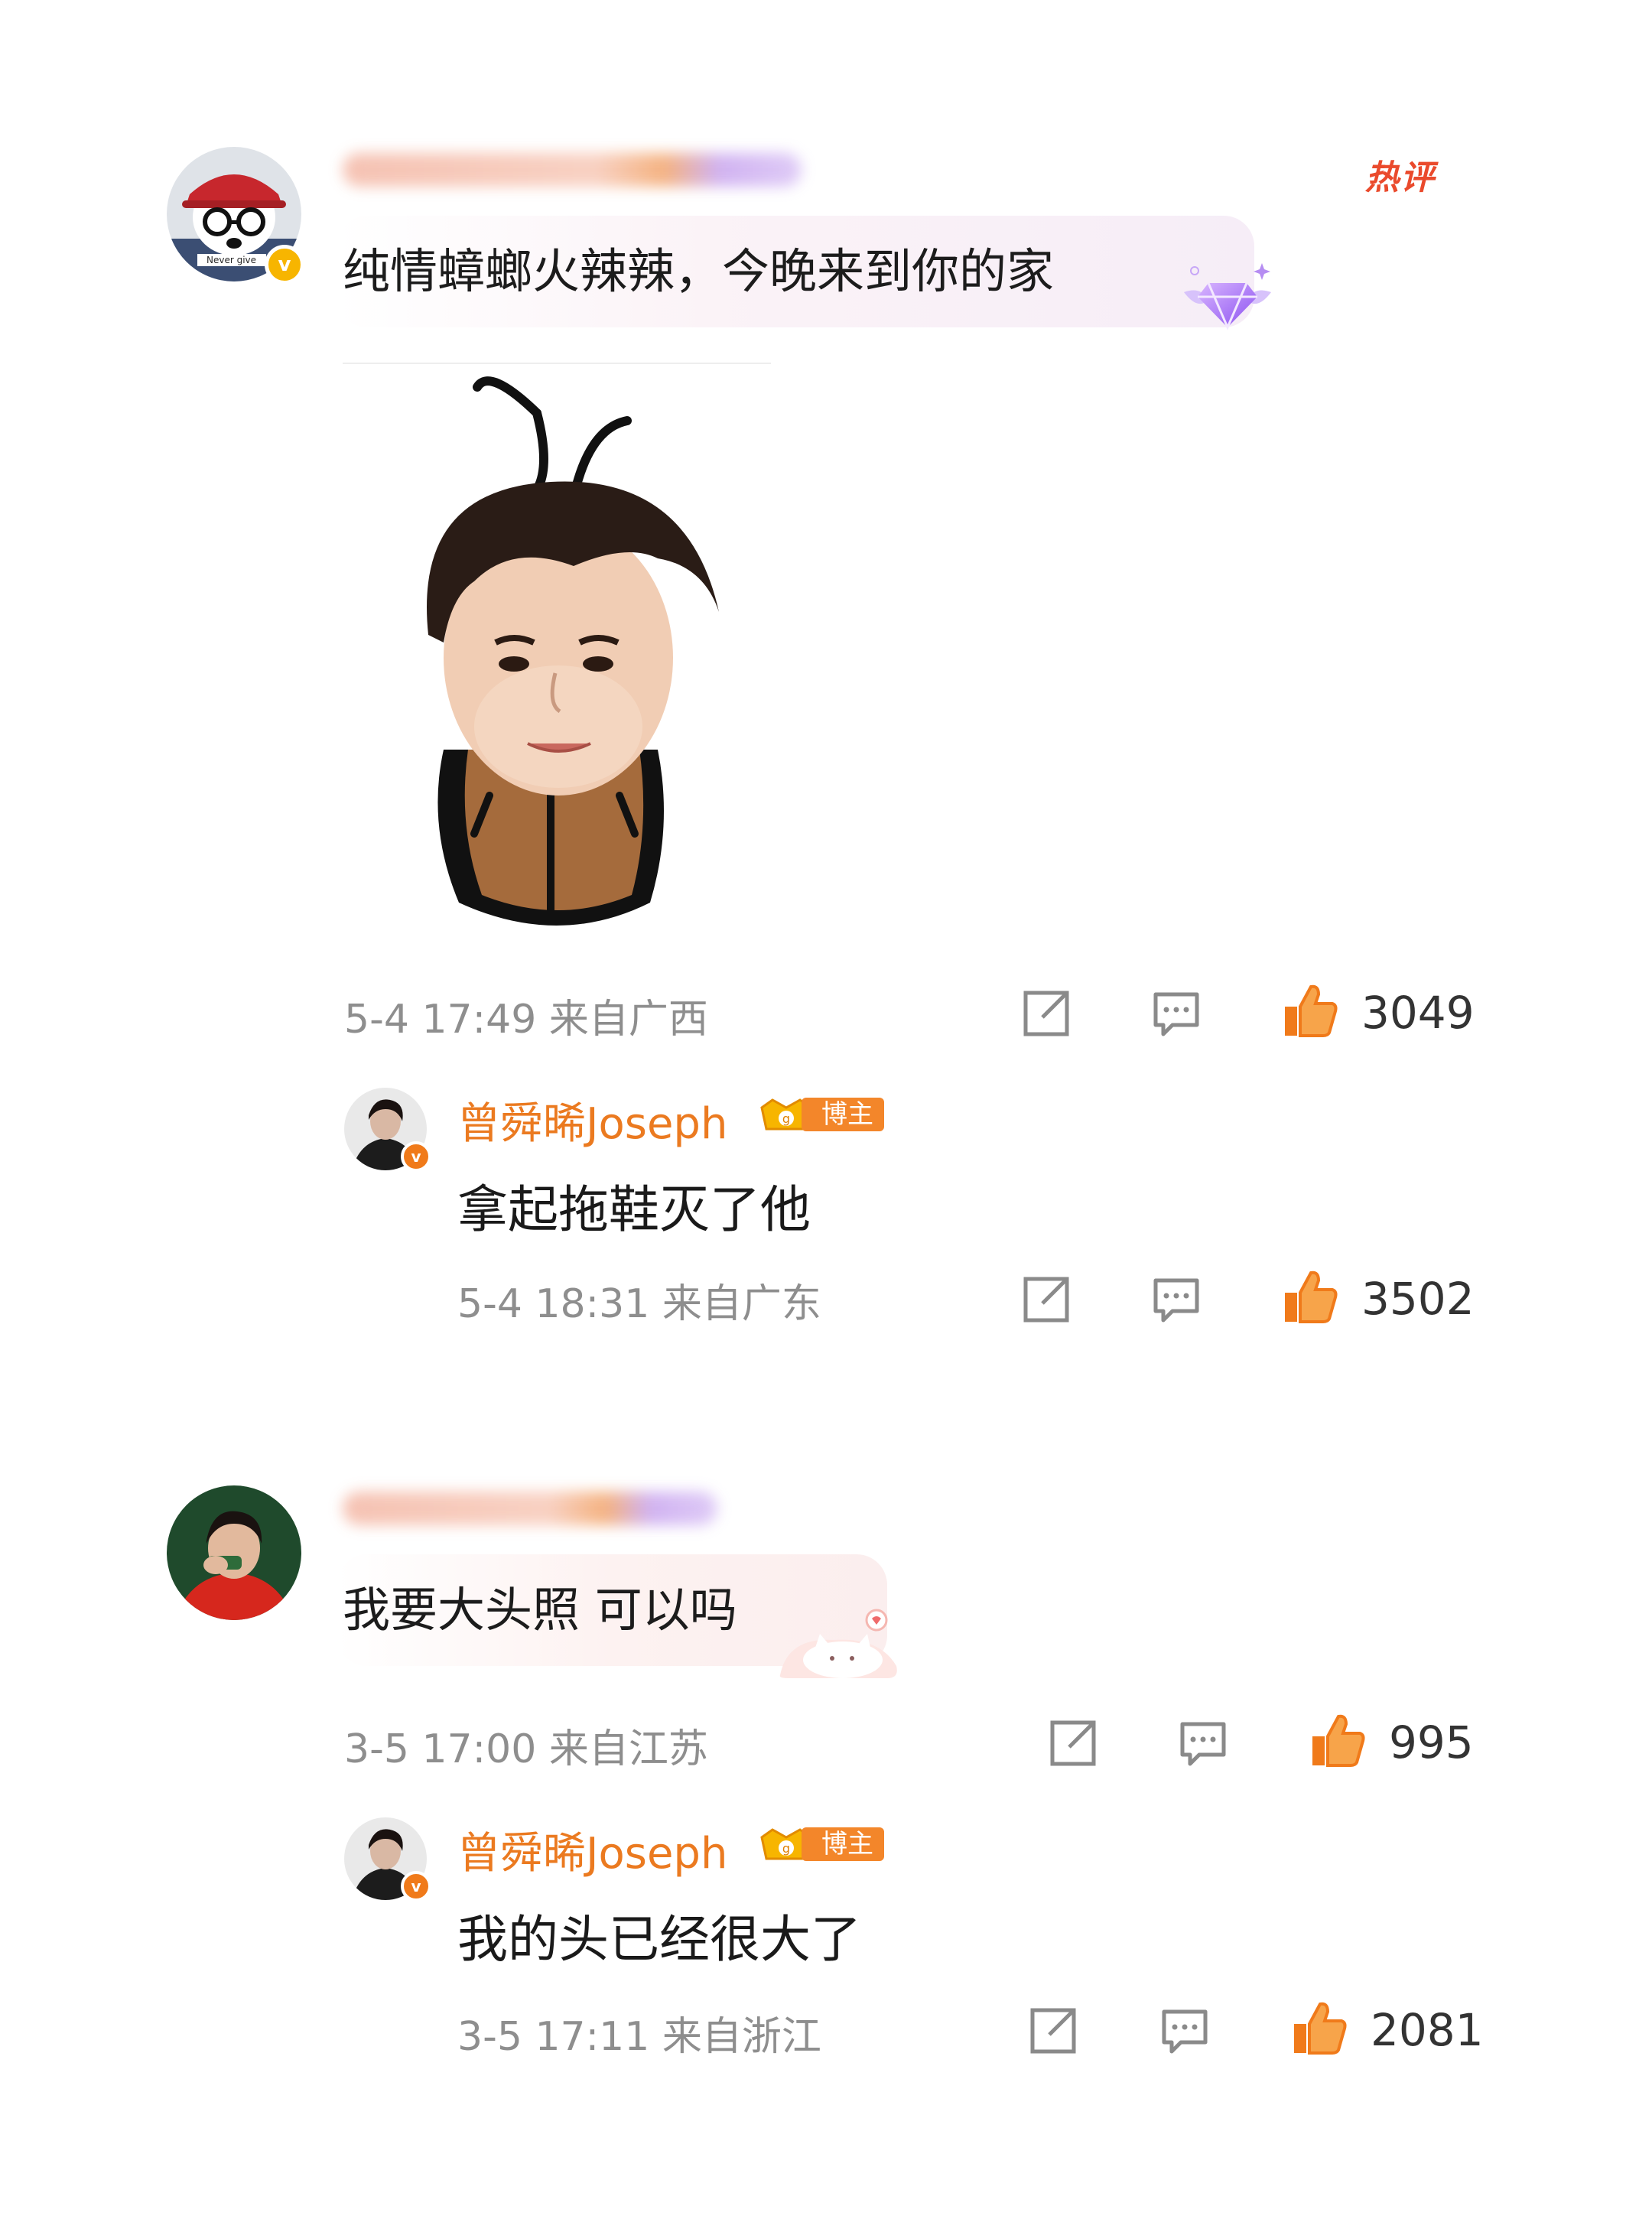 This screenshot has width=1652, height=2232. Describe the element at coordinates (526, 1020) in the screenshot. I see `comment-meta: 5-4 17:49 来自广西` at that location.